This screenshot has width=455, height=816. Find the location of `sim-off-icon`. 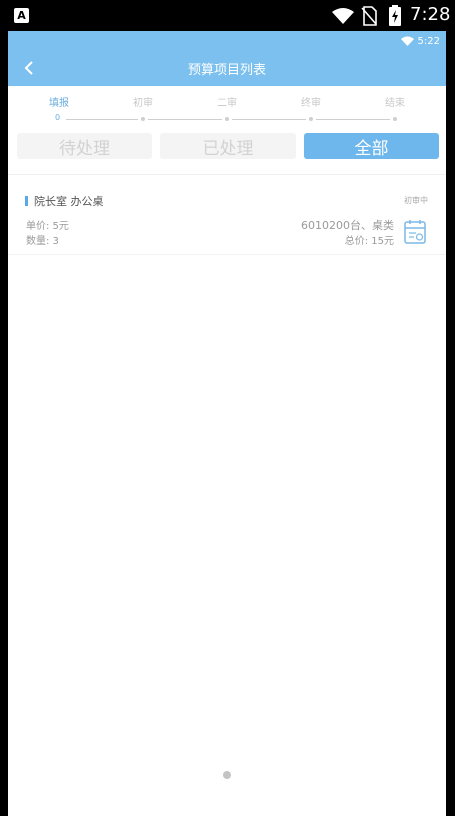

sim-off-icon is located at coordinates (369, 16).